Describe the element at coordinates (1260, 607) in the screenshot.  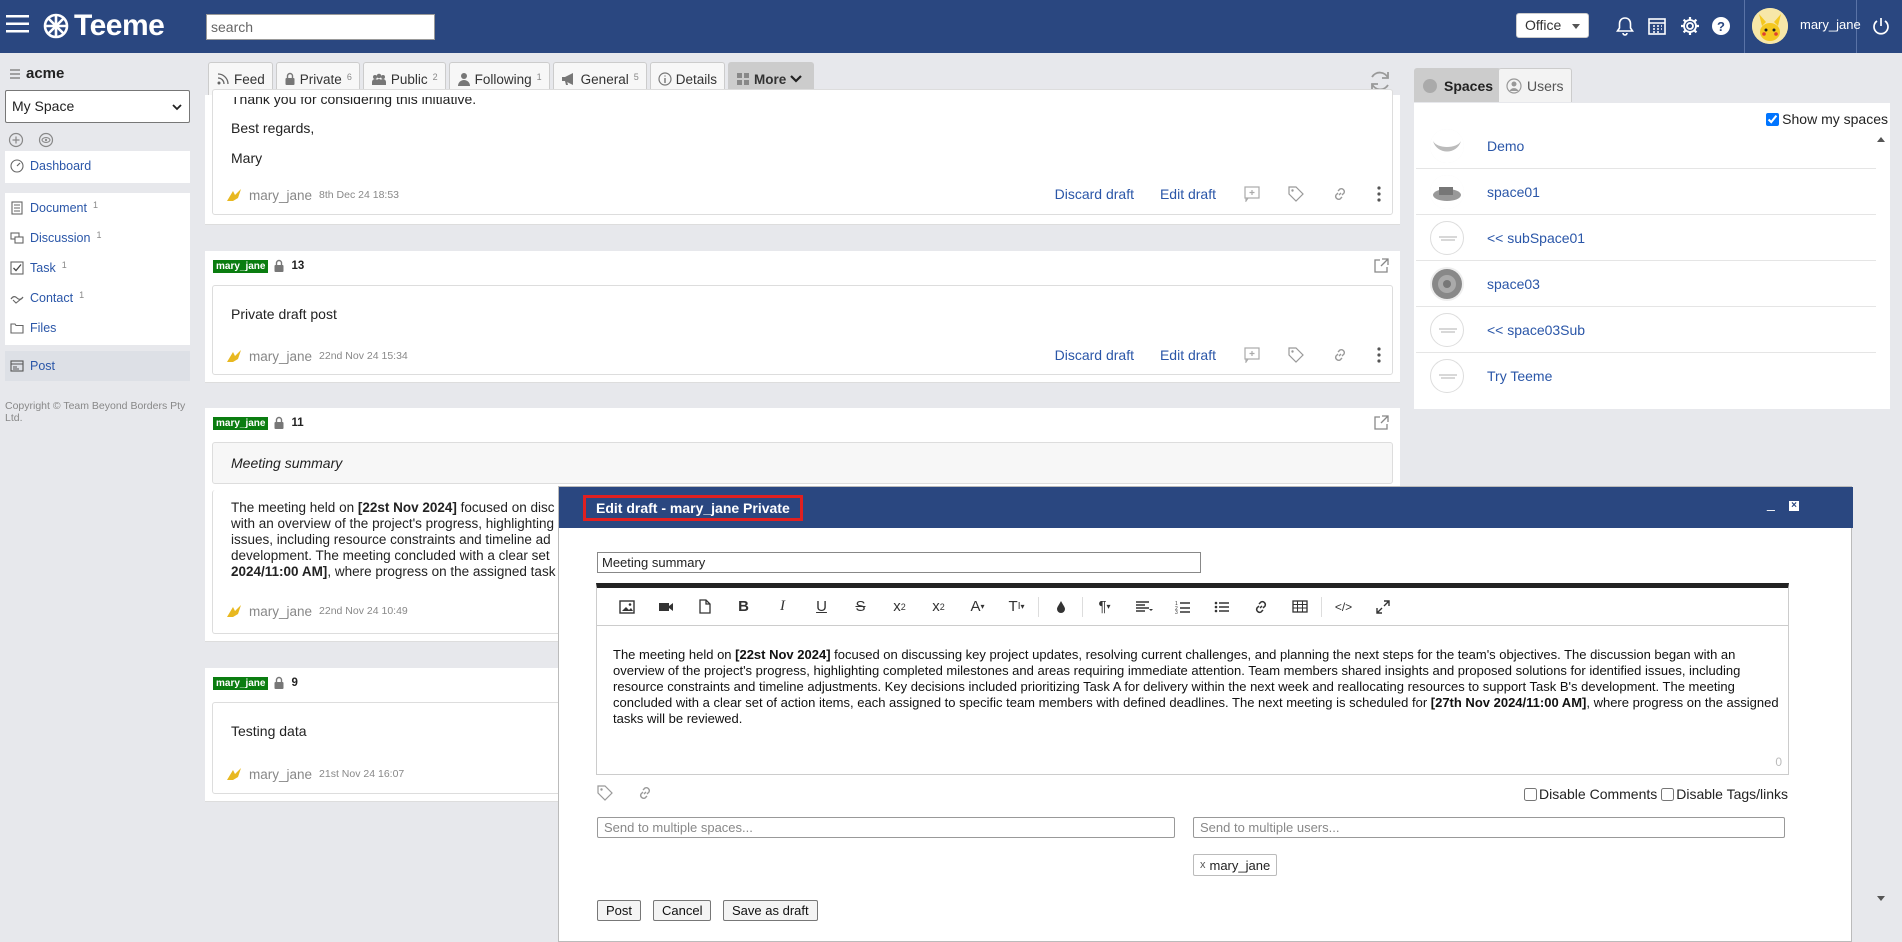
I see `insert-link-icon` at that location.